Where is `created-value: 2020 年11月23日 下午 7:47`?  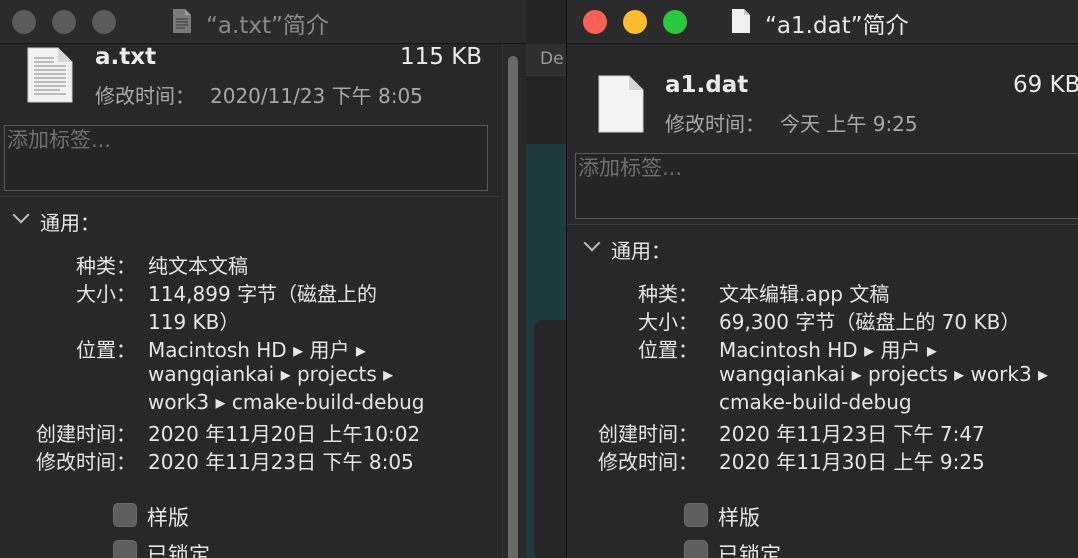
created-value: 2020 年11月23日 下午 7:47 is located at coordinates (852, 434).